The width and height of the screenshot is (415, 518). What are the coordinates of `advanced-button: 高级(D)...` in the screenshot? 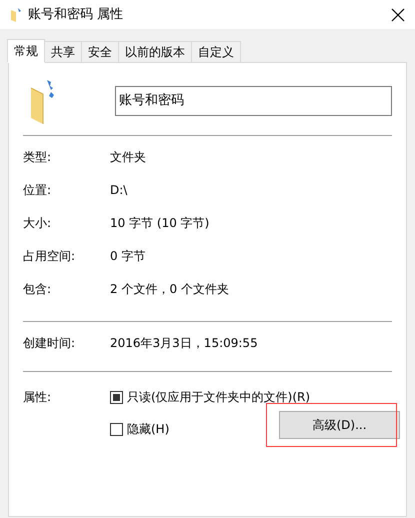 It's located at (339, 425).